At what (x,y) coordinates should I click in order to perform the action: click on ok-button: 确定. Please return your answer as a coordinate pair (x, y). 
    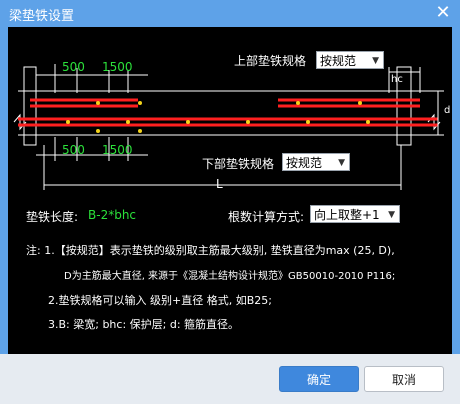
    Looking at the image, I should click on (319, 379).